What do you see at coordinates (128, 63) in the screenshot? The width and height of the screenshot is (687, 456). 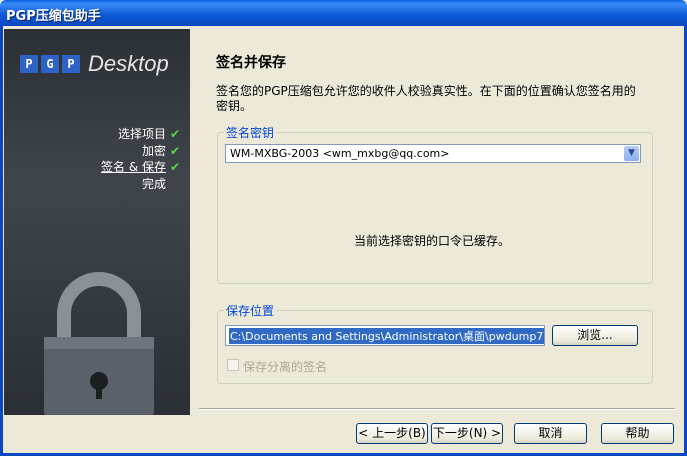 I see `product-name: Desktop` at bounding box center [128, 63].